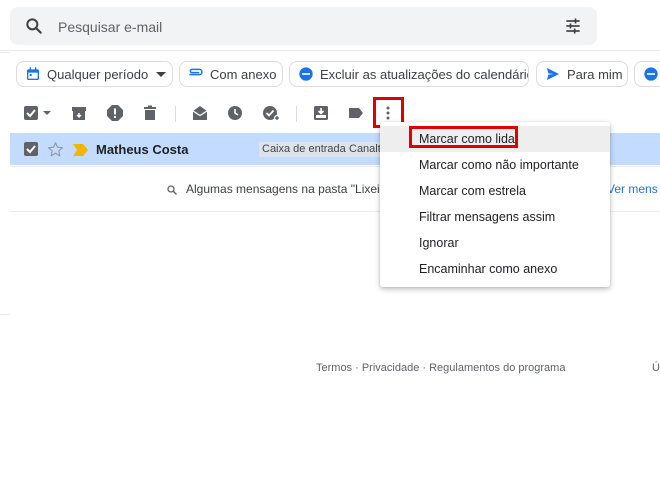 The width and height of the screenshot is (660, 495). Describe the element at coordinates (271, 113) in the screenshot. I see `add-task-icon` at that location.